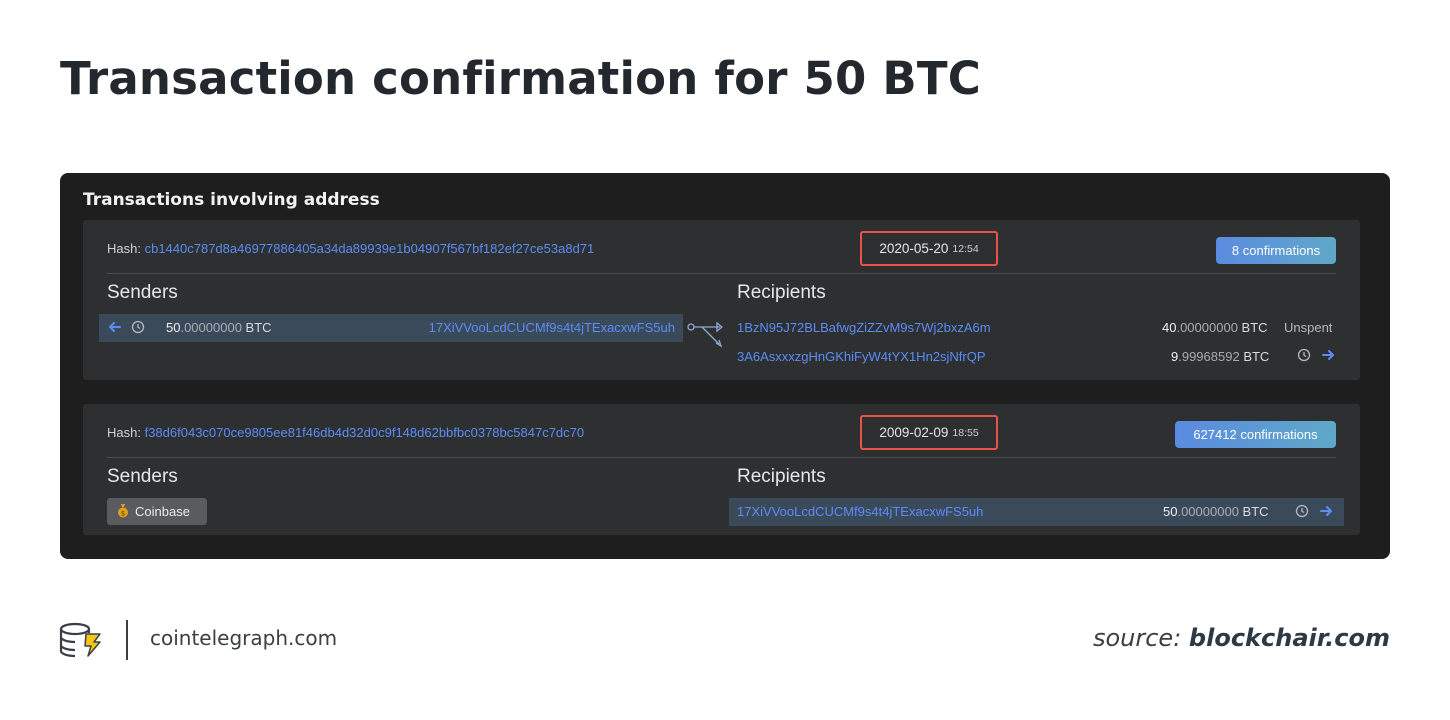 This screenshot has width=1450, height=720. I want to click on flow-split-icon, so click(707, 335).